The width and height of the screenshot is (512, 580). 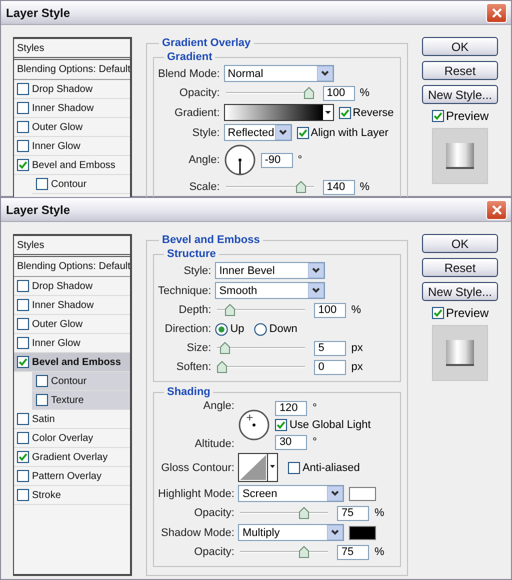 What do you see at coordinates (72, 419) in the screenshot?
I see `style-list-item: Satin` at bounding box center [72, 419].